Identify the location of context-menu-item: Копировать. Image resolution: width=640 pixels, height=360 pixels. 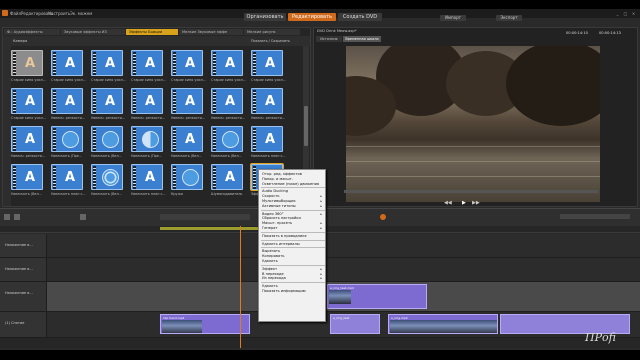
(273, 256).